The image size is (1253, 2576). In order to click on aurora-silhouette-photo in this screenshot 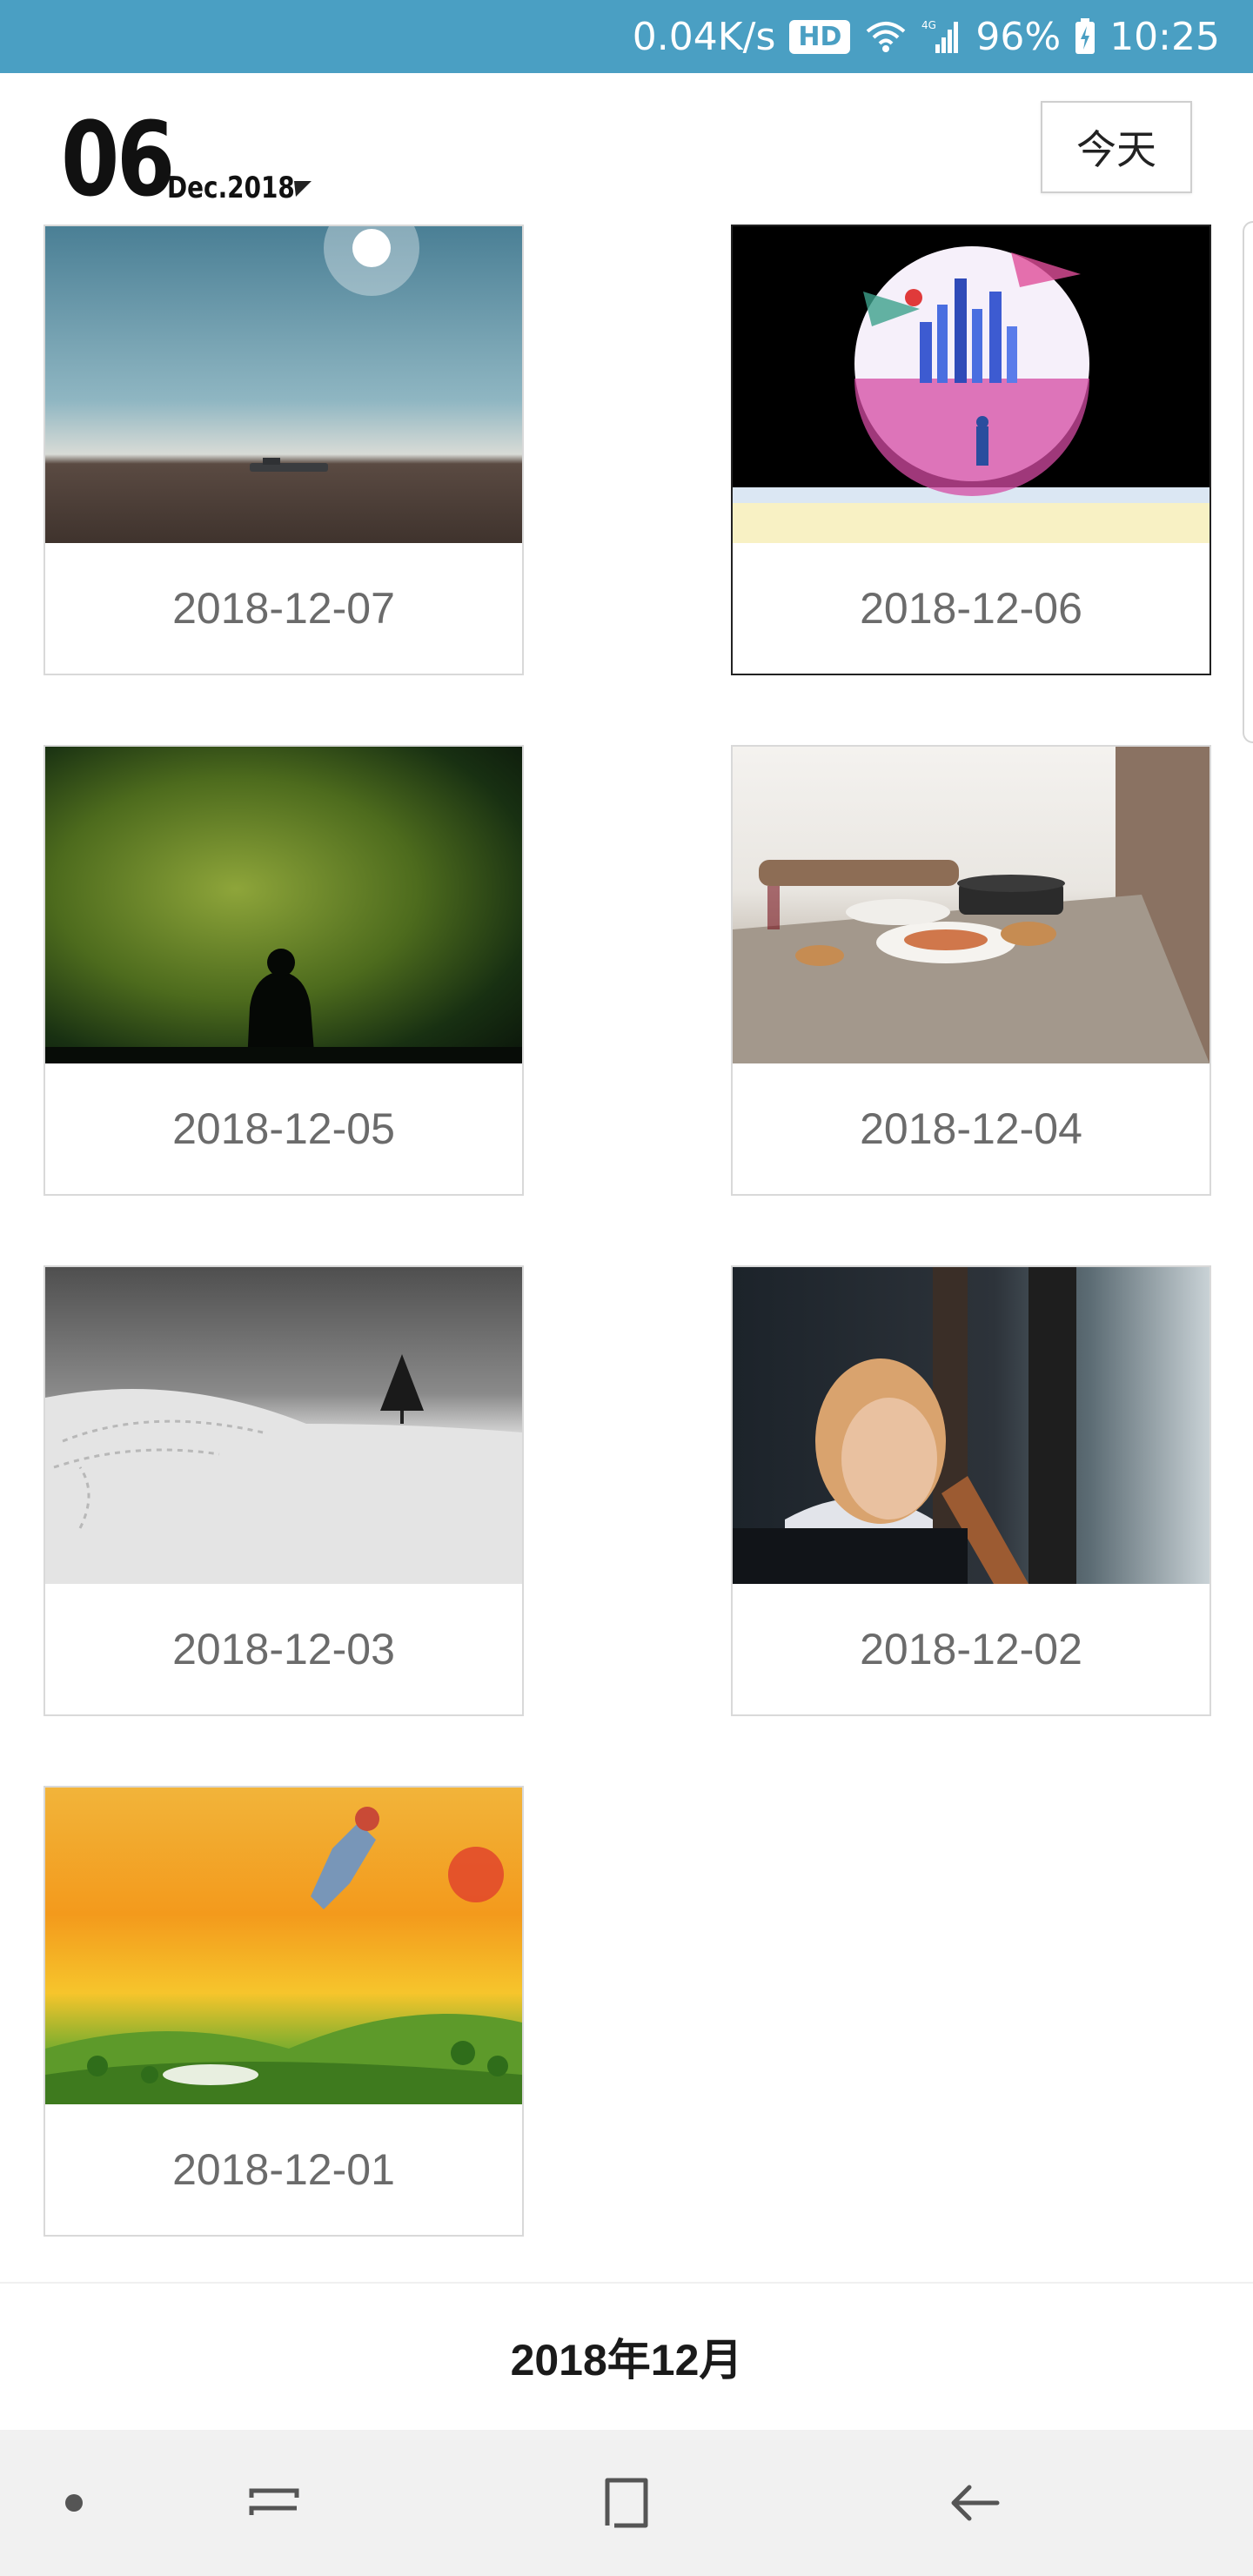, I will do `click(283, 905)`.